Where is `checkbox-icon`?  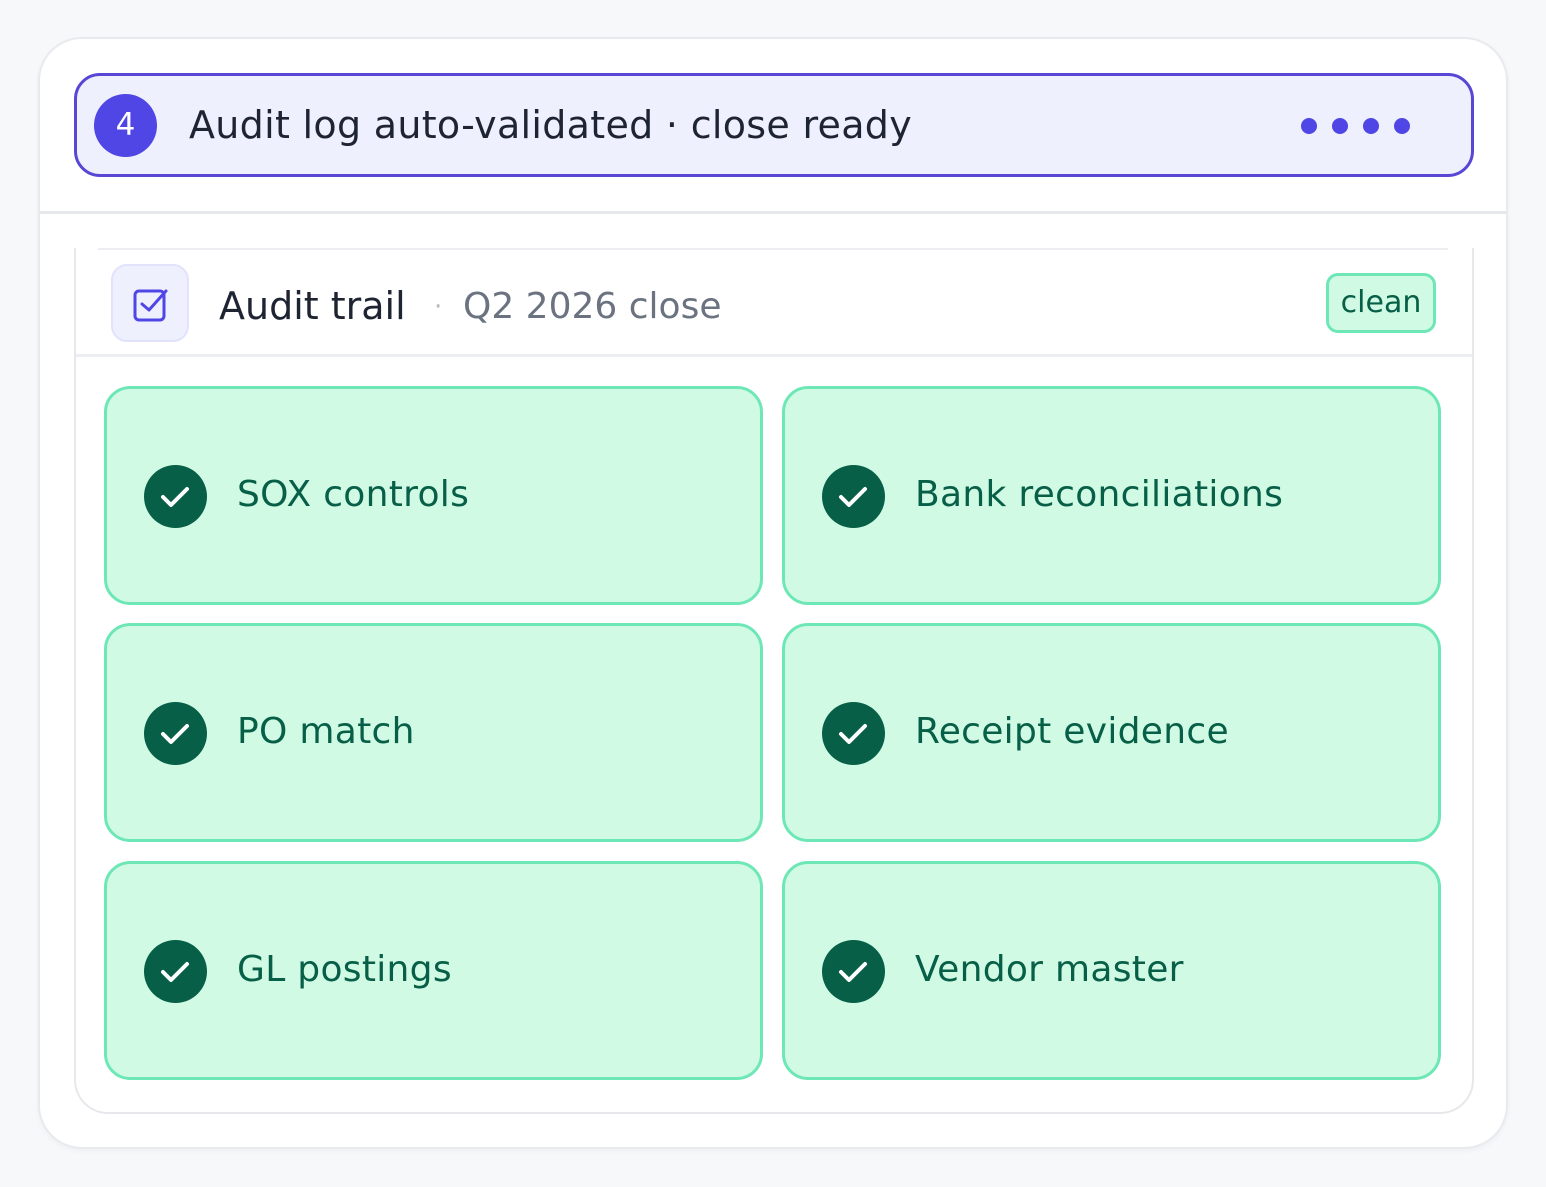 checkbox-icon is located at coordinates (150, 303).